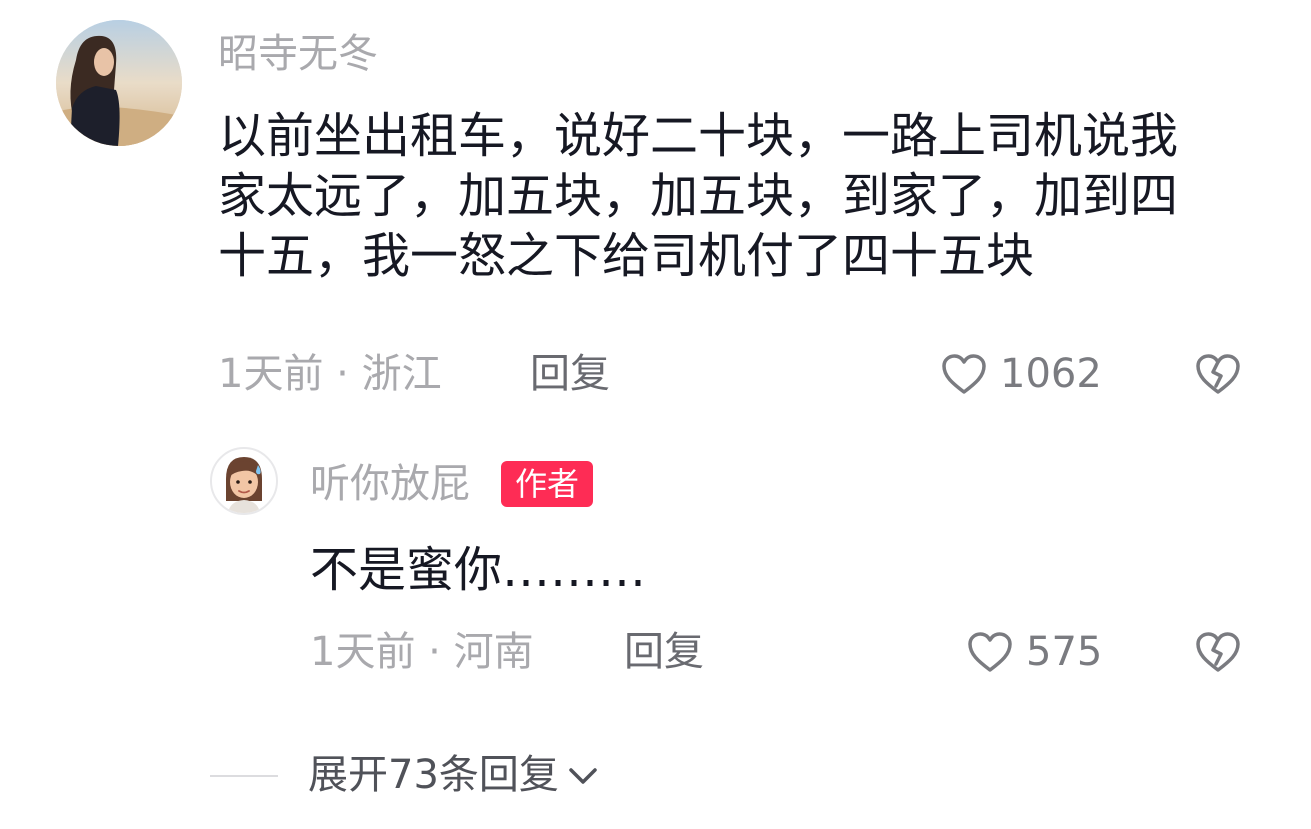 Image resolution: width=1311 pixels, height=829 pixels. I want to click on like-count: 575, so click(1064, 652).